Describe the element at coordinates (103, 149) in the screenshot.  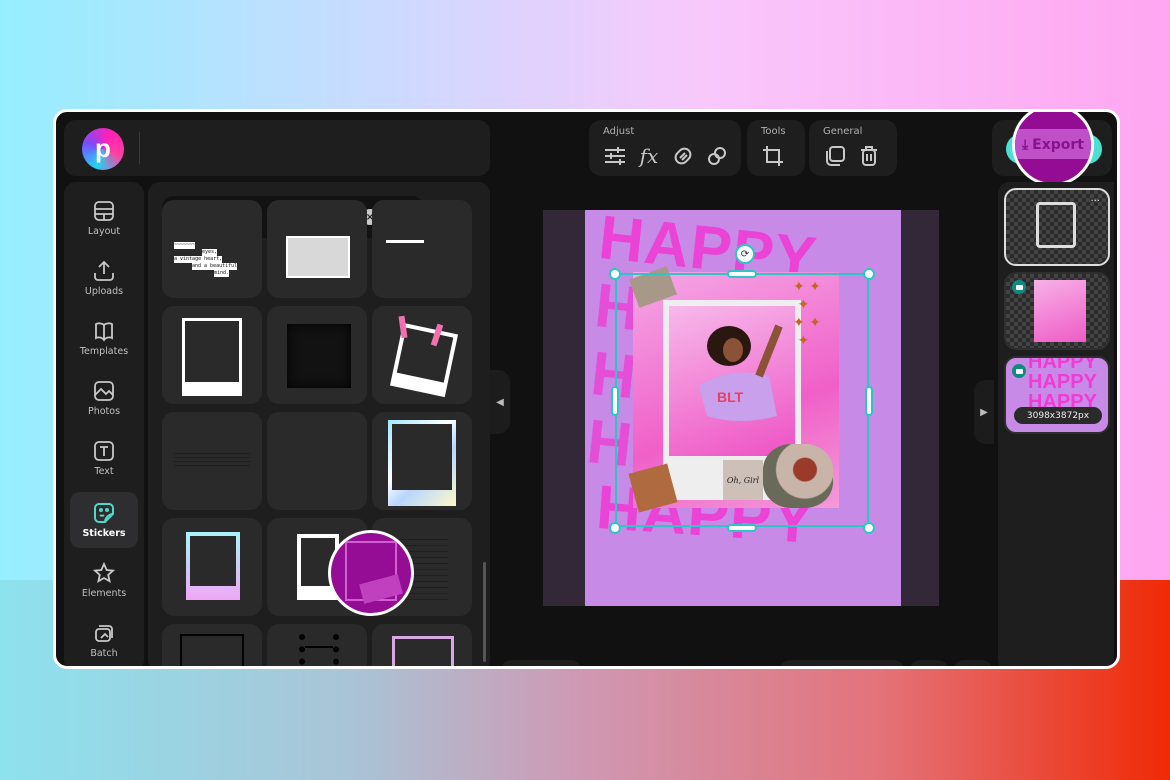
I see `app-logo: p` at that location.